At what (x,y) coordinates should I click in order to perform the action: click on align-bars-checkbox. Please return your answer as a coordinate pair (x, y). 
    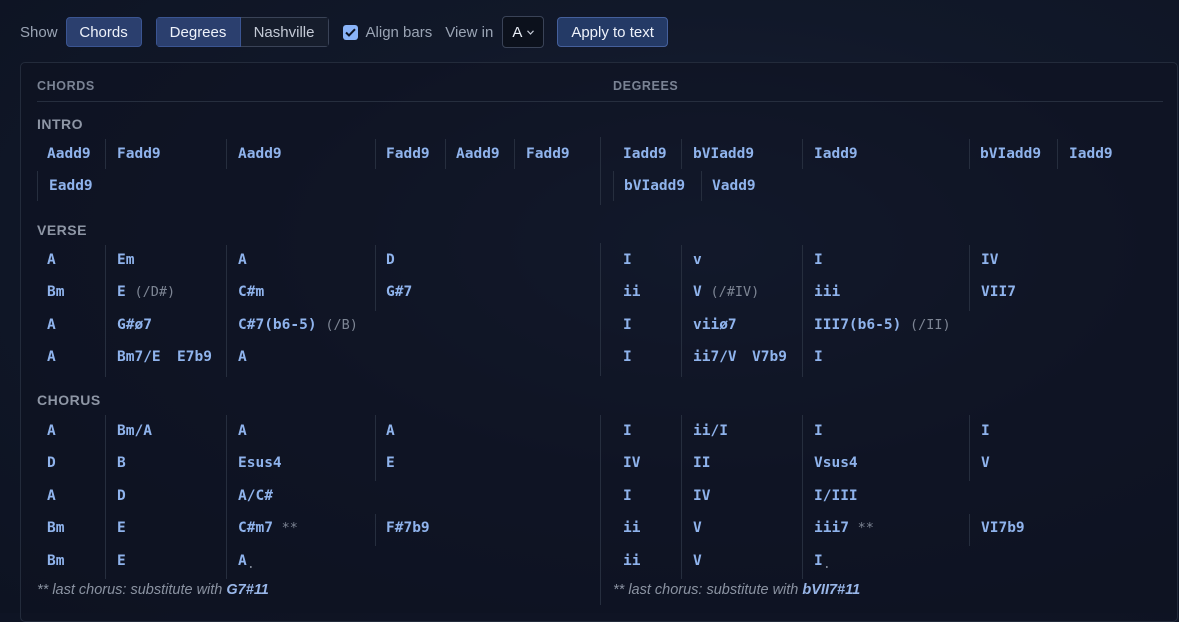
    Looking at the image, I should click on (350, 32).